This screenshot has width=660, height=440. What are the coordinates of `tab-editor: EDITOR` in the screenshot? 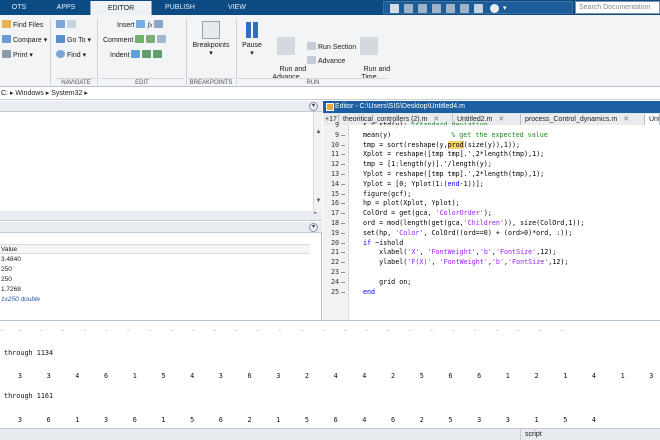 It's located at (121, 8).